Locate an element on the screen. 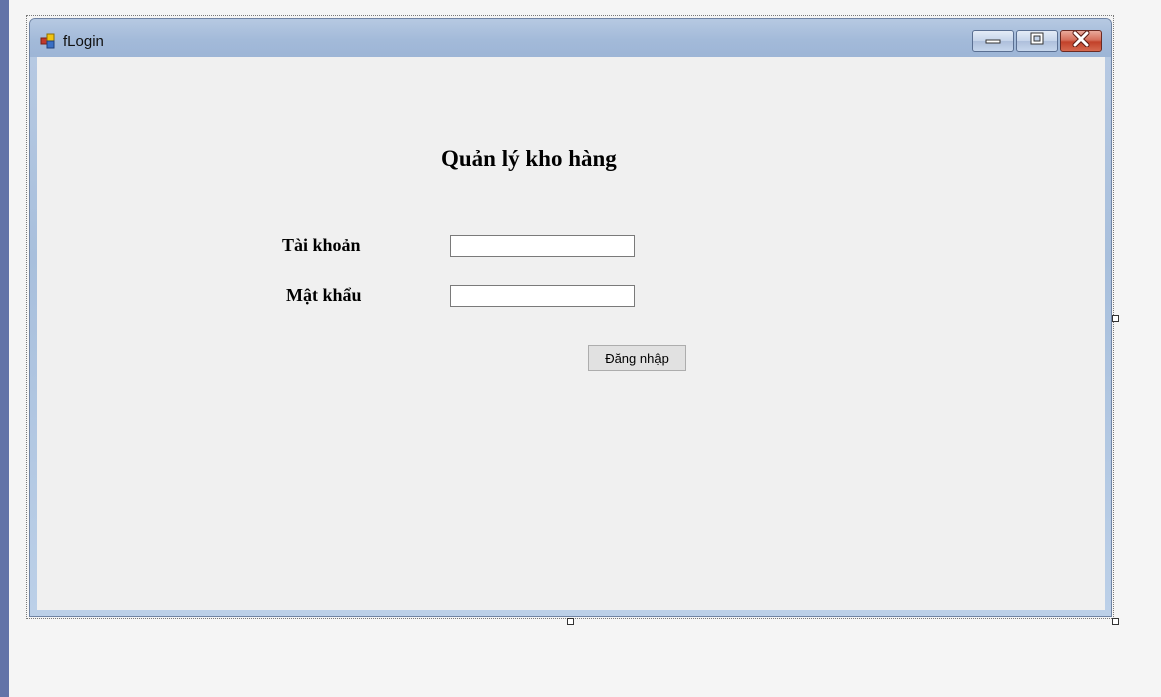 This screenshot has height=697, width=1161. maximize-icon is located at coordinates (1037, 41).